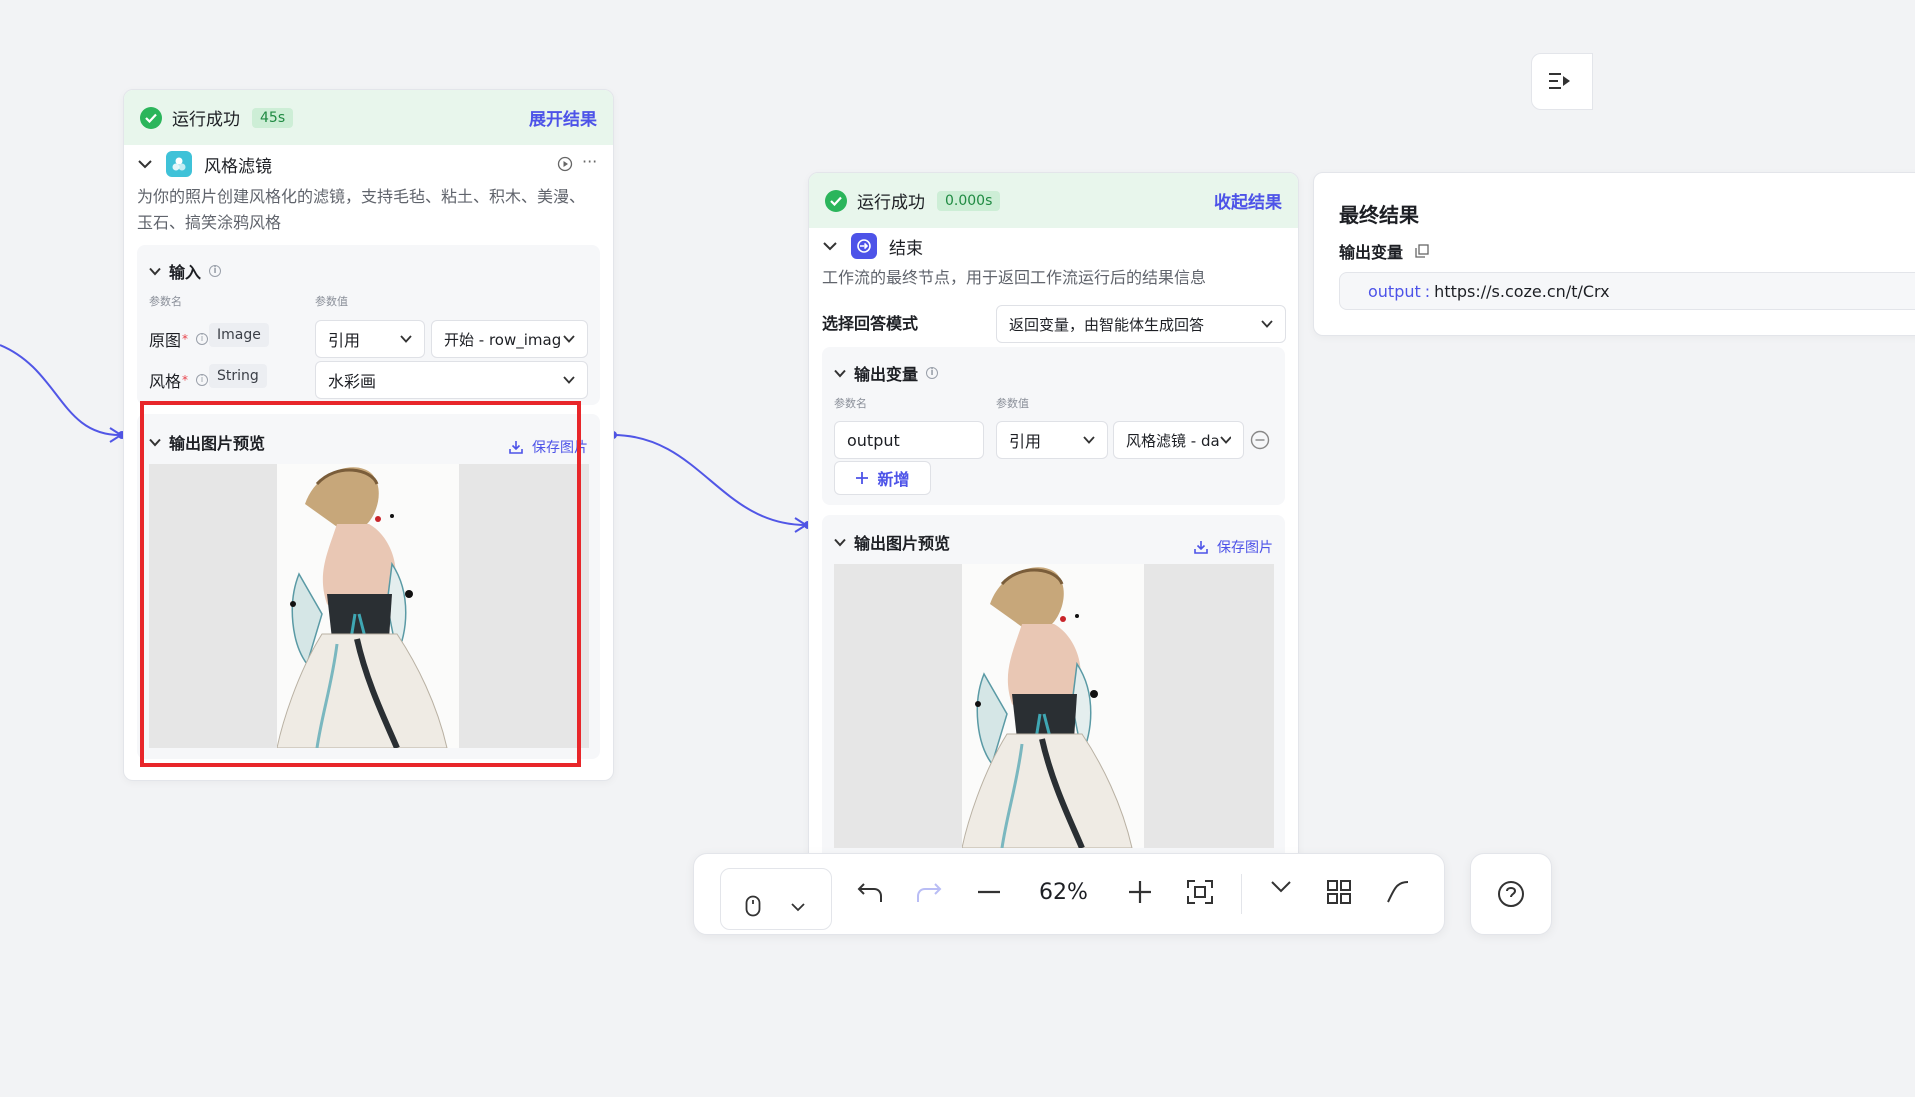 The height and width of the screenshot is (1097, 1915). I want to click on expand-result-link: 展开结果, so click(563, 117).